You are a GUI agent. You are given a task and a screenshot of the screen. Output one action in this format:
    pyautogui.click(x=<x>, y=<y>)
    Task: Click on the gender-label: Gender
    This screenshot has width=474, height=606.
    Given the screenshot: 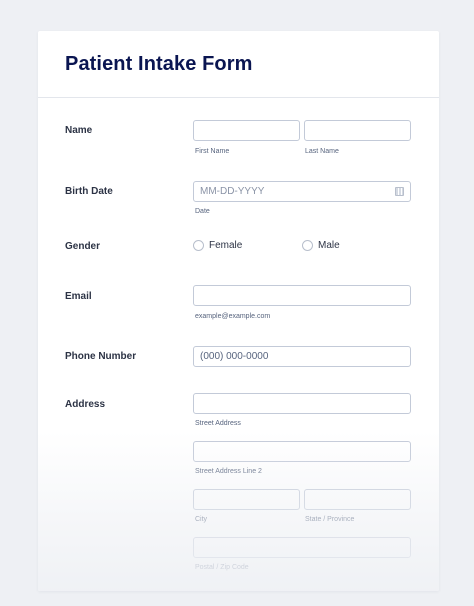 What is the action you would take?
    pyautogui.click(x=83, y=246)
    